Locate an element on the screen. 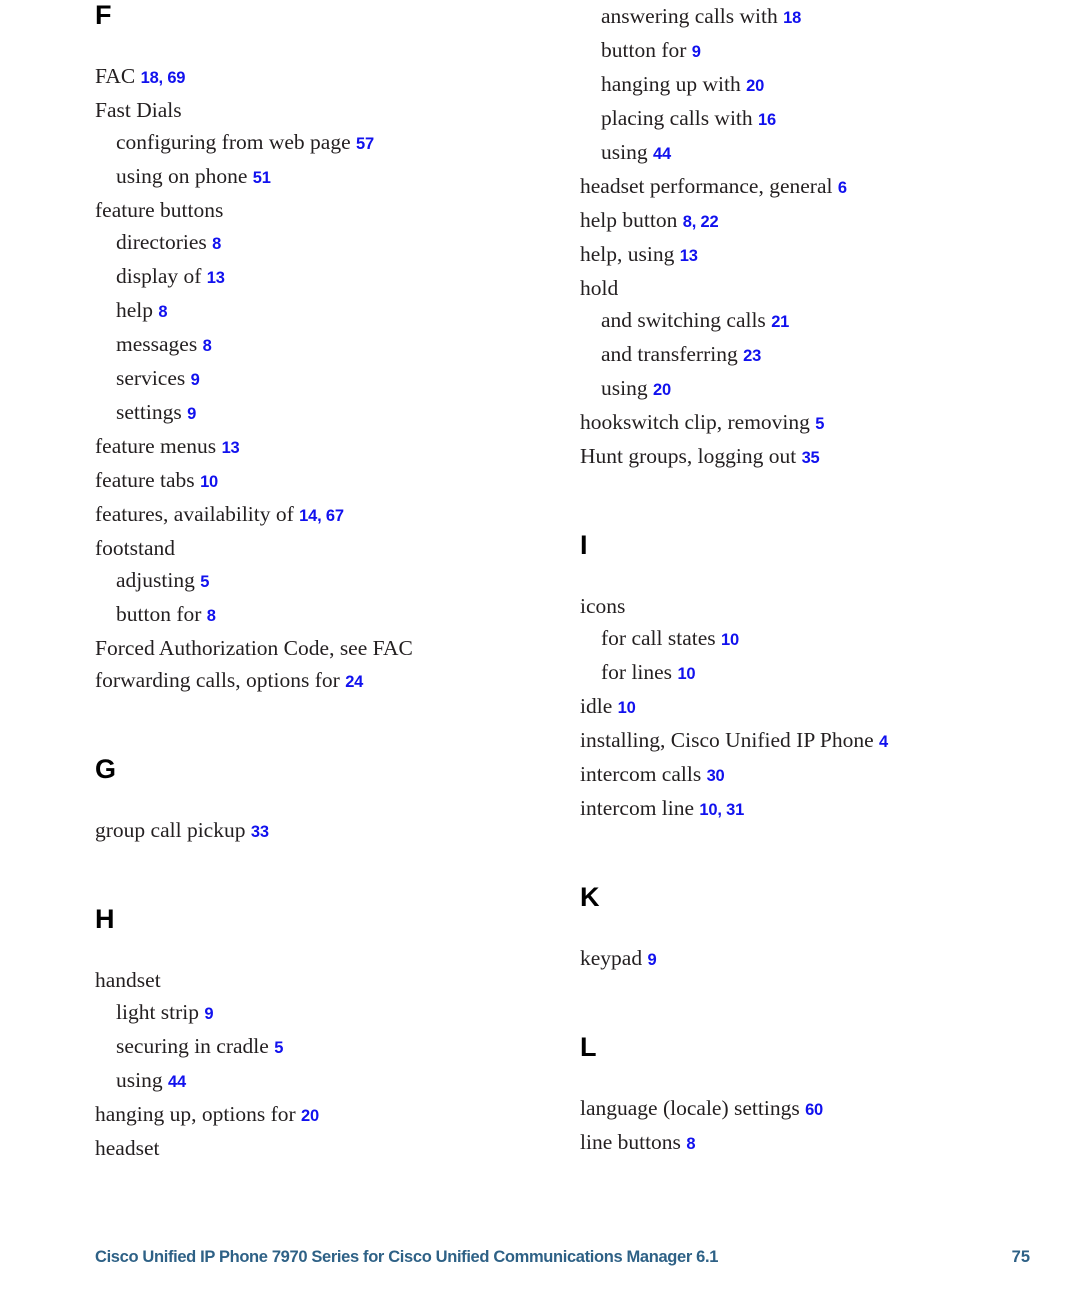  index-entry-page-numbers: 21 is located at coordinates (780, 322).